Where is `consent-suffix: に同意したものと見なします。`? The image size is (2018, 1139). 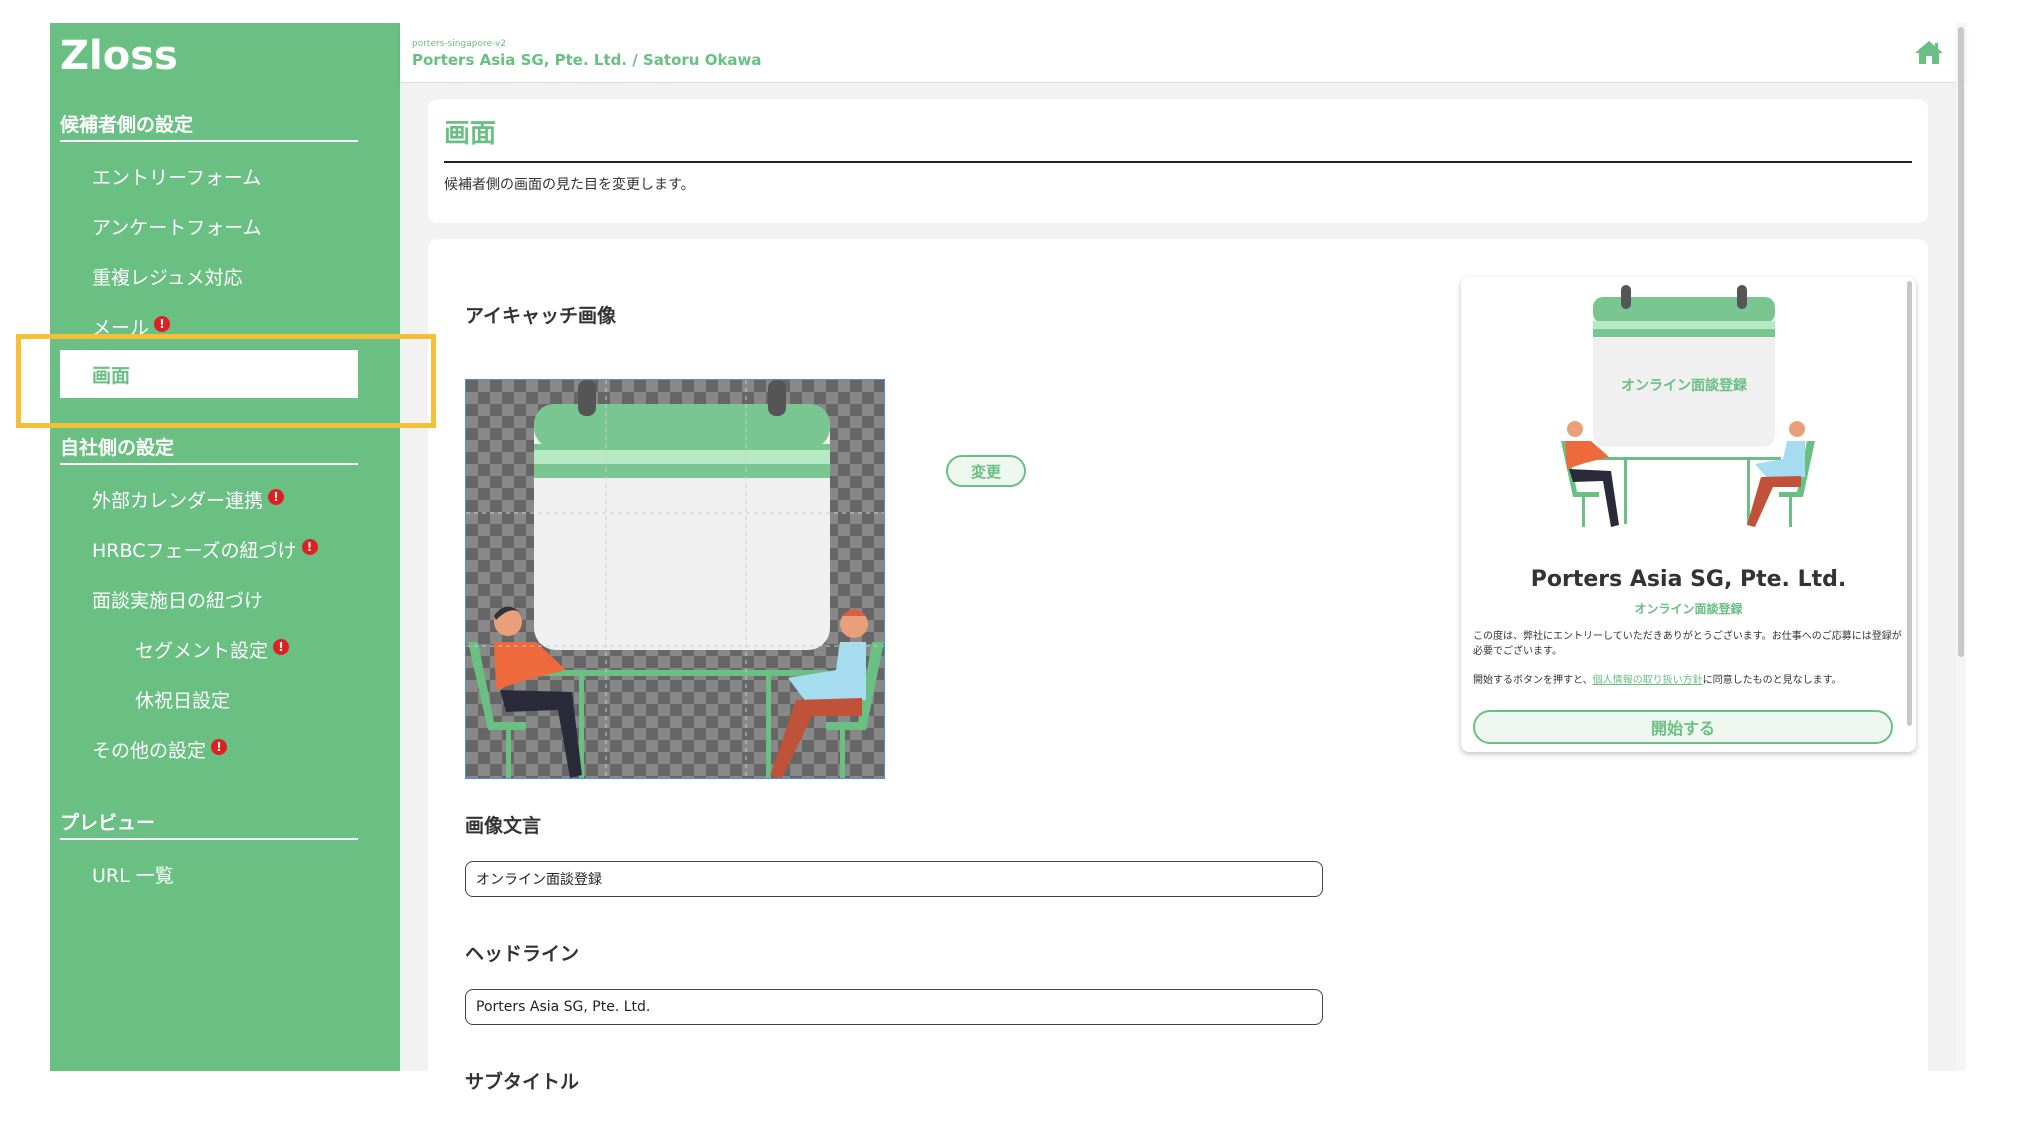 consent-suffix: に同意したものと見なします。 is located at coordinates (1772, 680).